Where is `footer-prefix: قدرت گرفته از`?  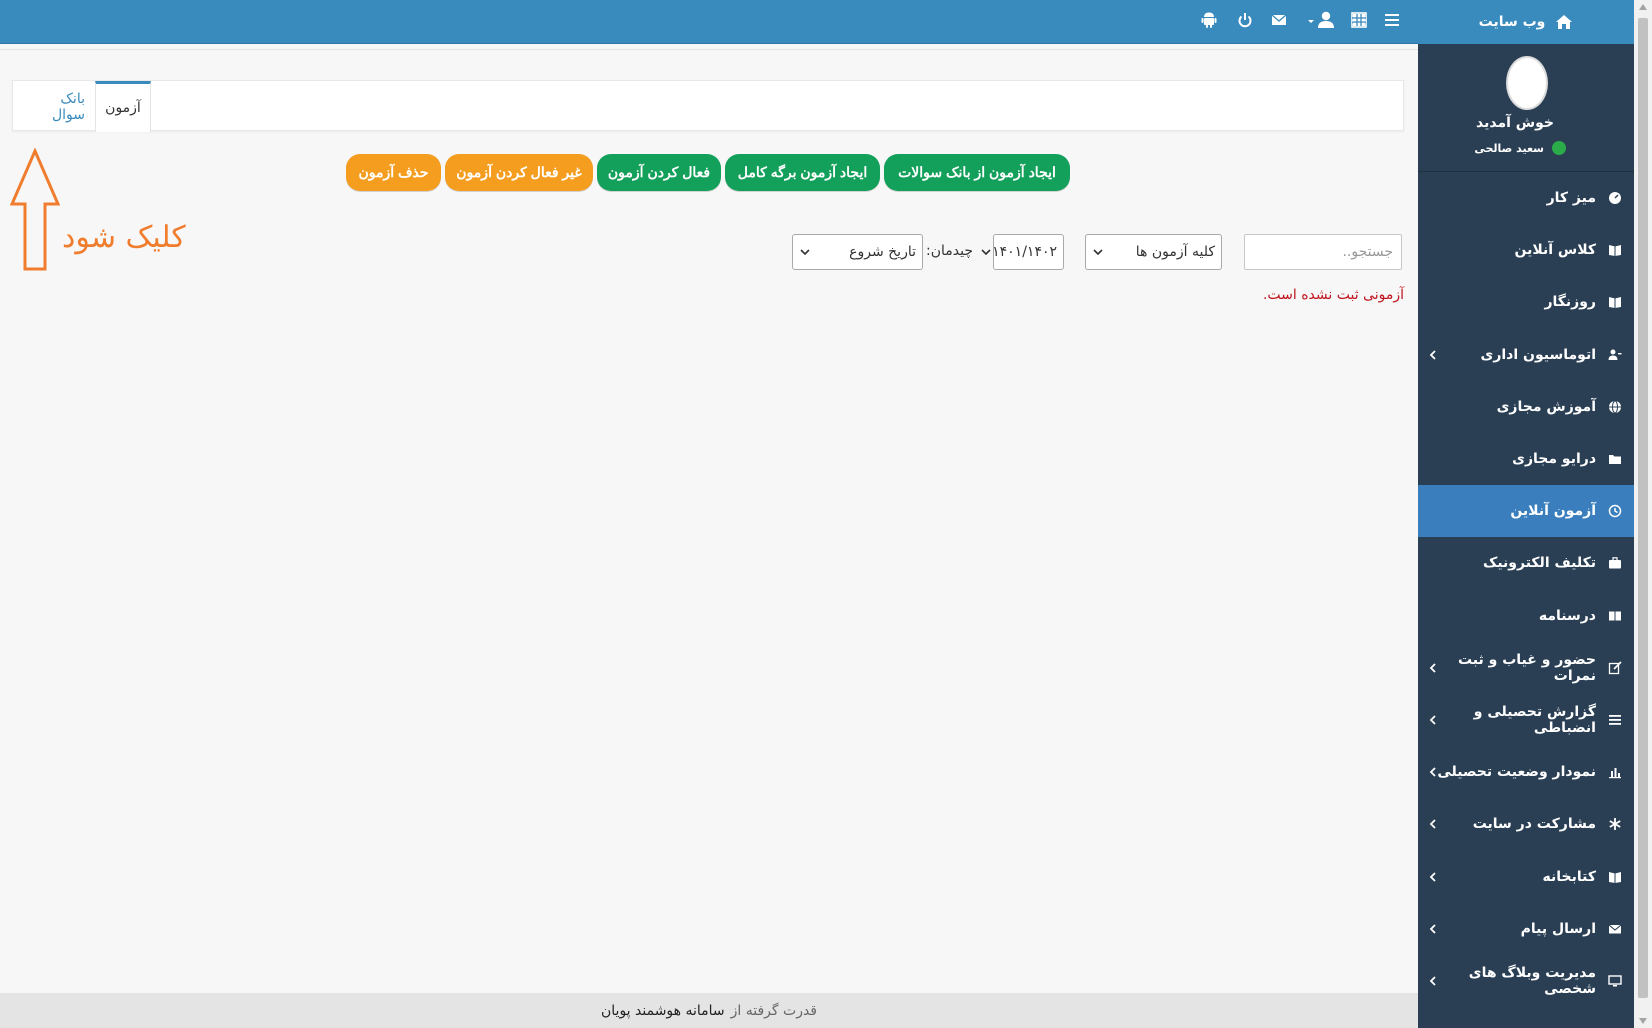 footer-prefix: قدرت گرفته از is located at coordinates (774, 1010).